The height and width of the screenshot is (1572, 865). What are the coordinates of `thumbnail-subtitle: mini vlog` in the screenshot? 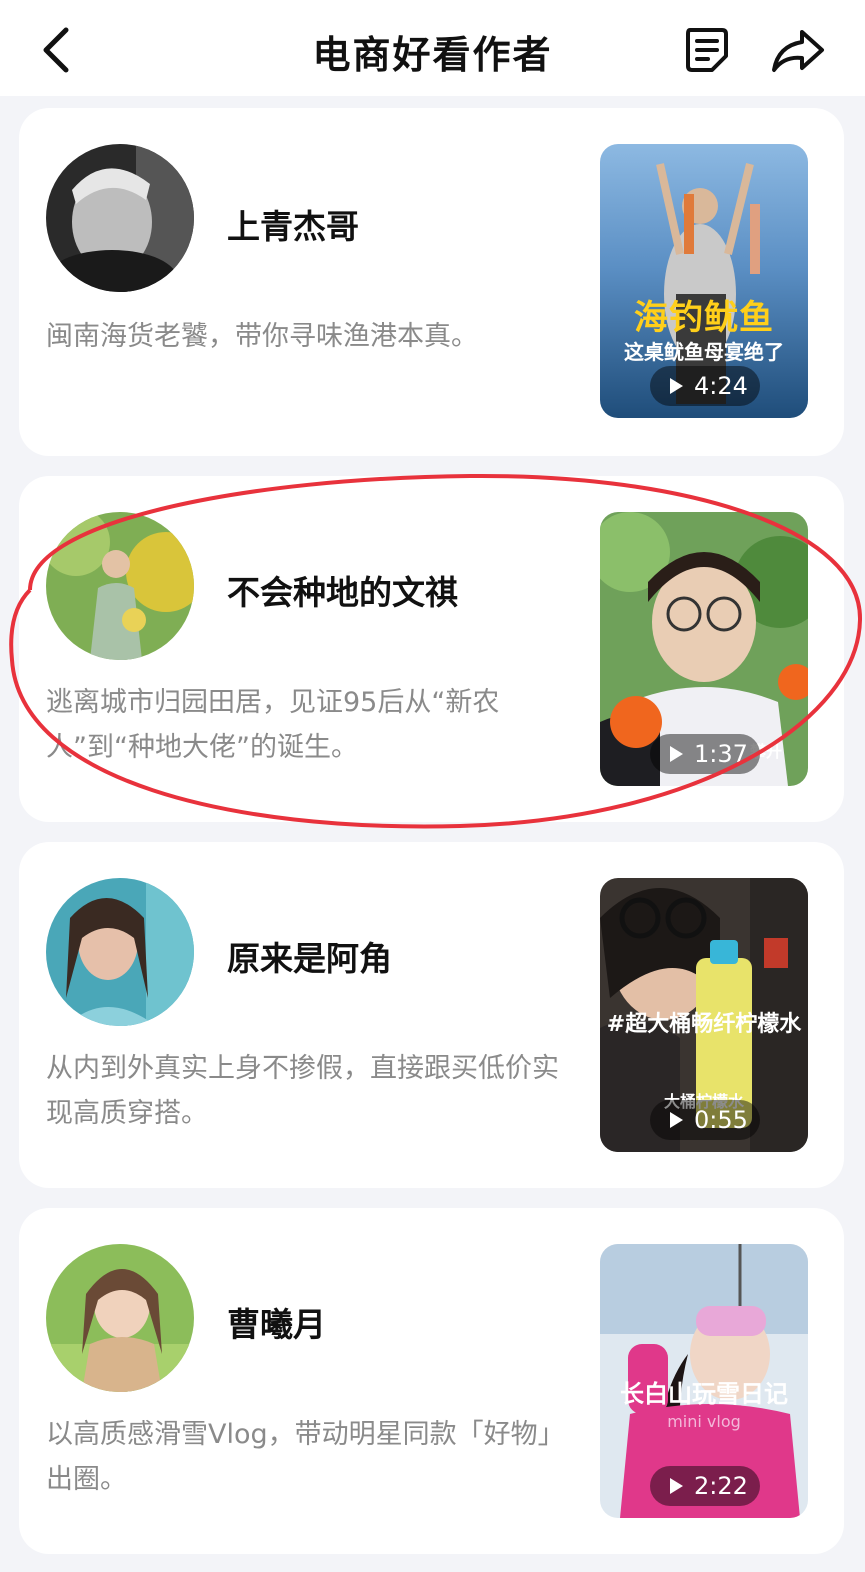 It's located at (704, 1421).